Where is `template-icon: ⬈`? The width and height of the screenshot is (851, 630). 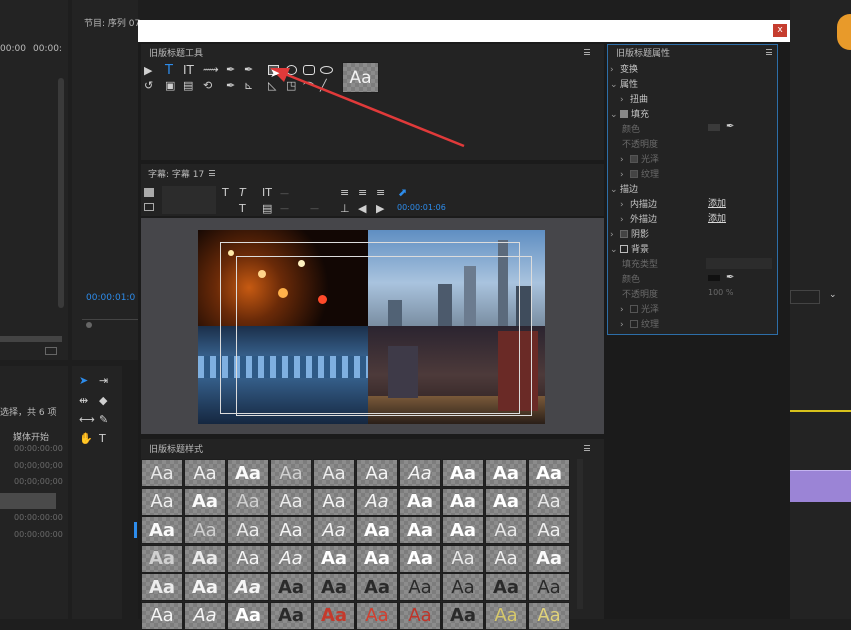
template-icon: ⬈ is located at coordinates (402, 192).